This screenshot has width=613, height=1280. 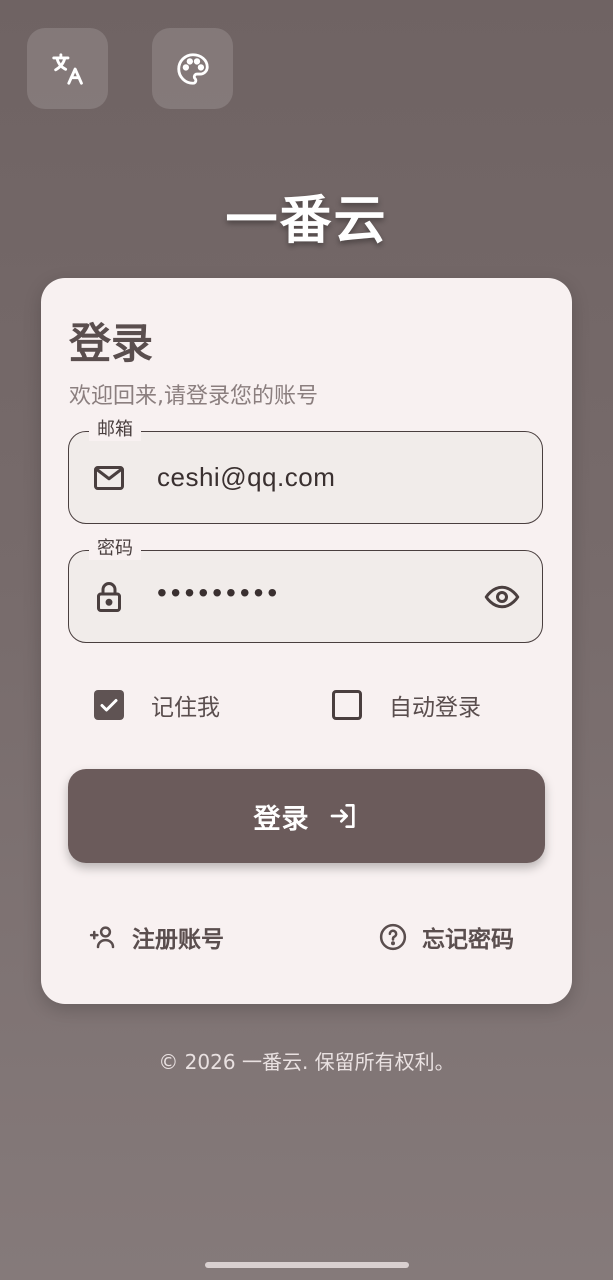 What do you see at coordinates (111, 343) in the screenshot?
I see `login-title: 登录` at bounding box center [111, 343].